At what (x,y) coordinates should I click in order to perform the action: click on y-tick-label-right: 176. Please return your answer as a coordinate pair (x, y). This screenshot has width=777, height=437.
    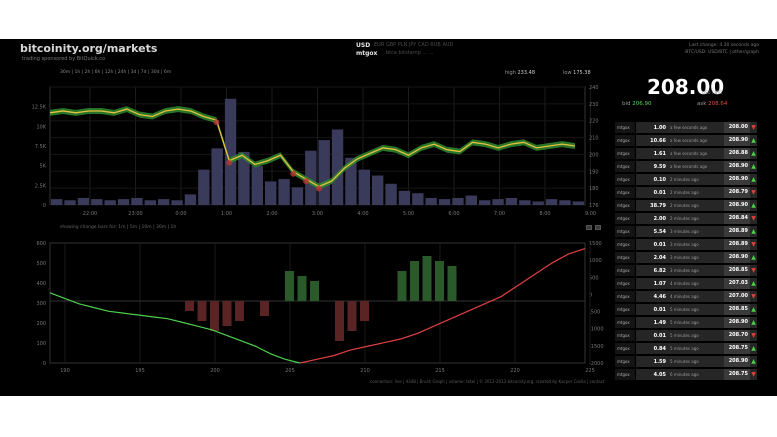
    Looking at the image, I should click on (594, 206).